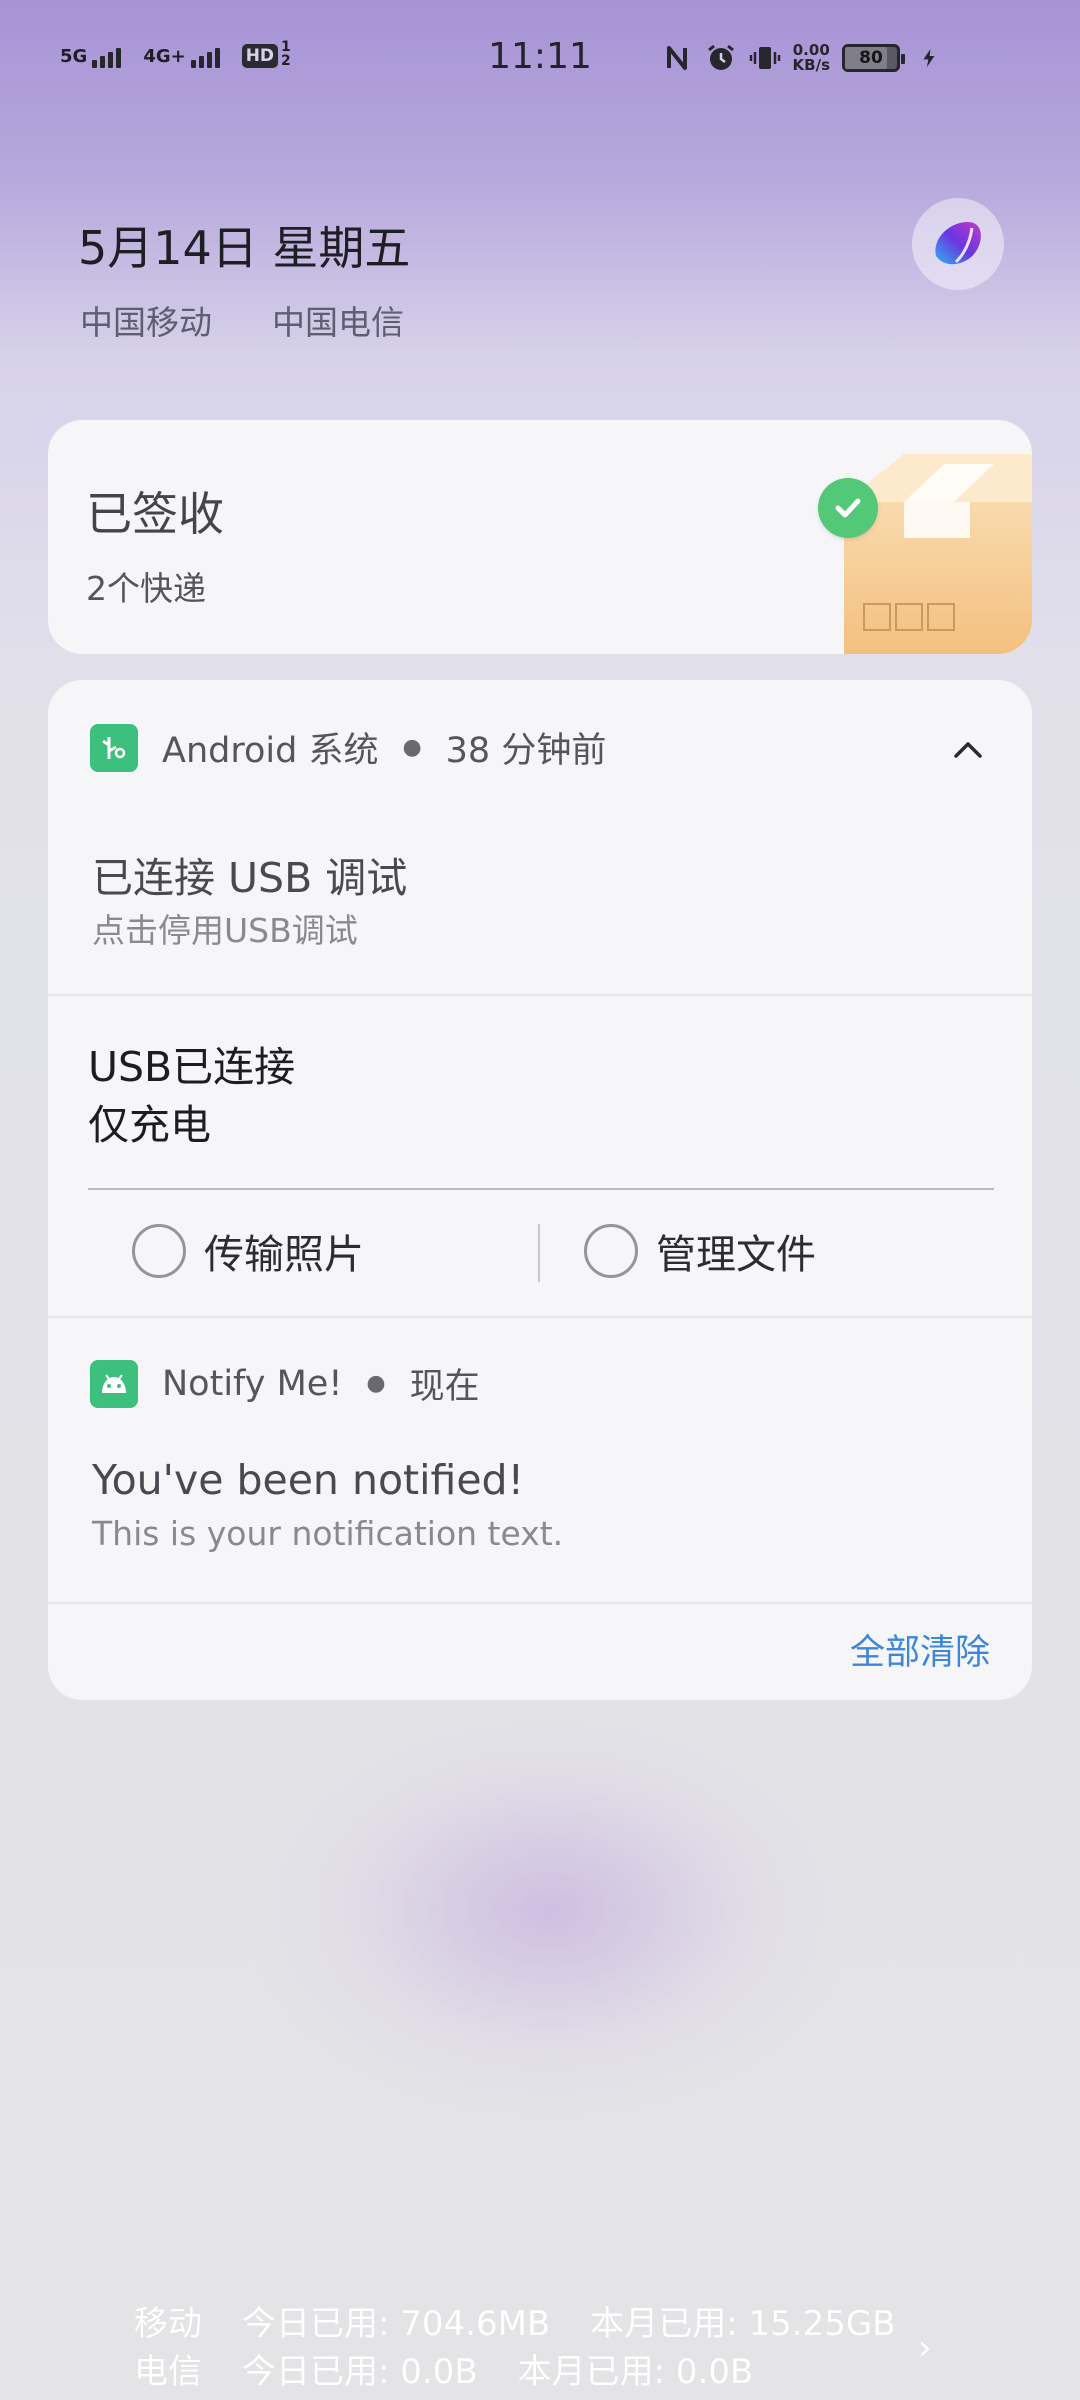 The width and height of the screenshot is (1080, 2400). Describe the element at coordinates (540, 55) in the screenshot. I see `status-bar: 5G 4G+ HD 1 2 11:11 0.00 KB/s 80` at that location.